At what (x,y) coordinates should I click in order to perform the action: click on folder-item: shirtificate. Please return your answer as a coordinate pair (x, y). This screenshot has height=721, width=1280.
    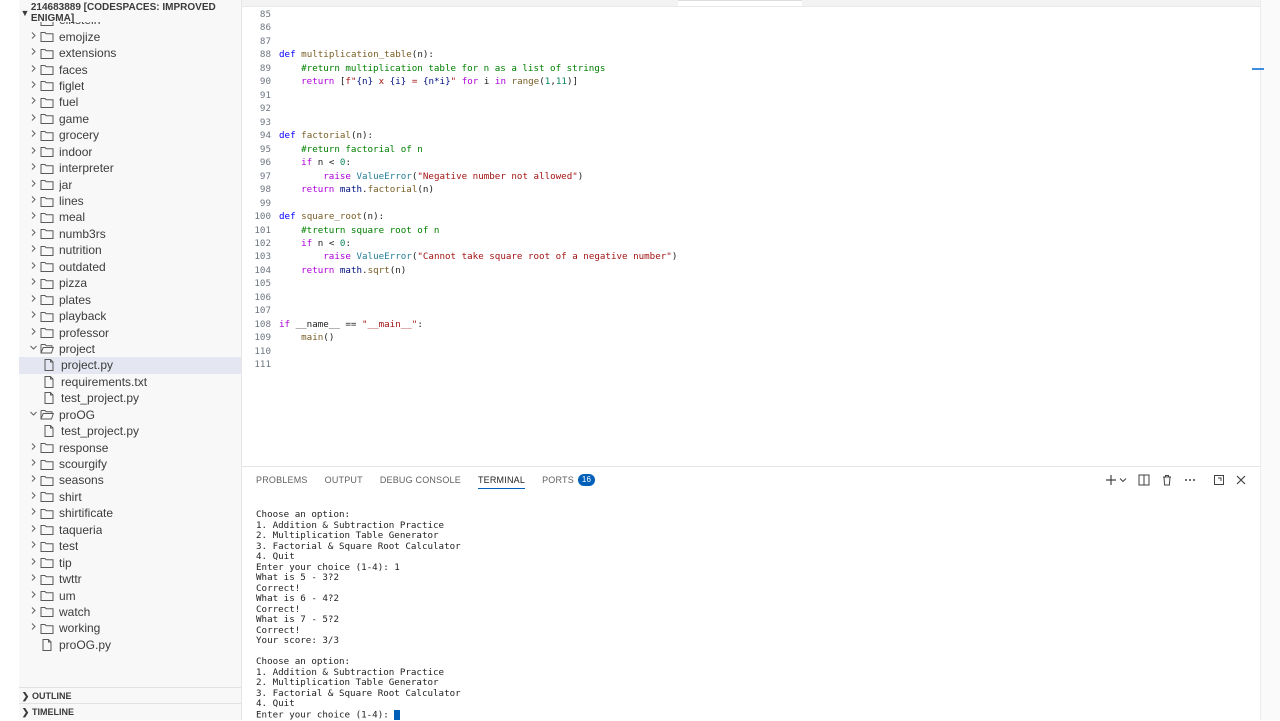
    Looking at the image, I should click on (130, 513).